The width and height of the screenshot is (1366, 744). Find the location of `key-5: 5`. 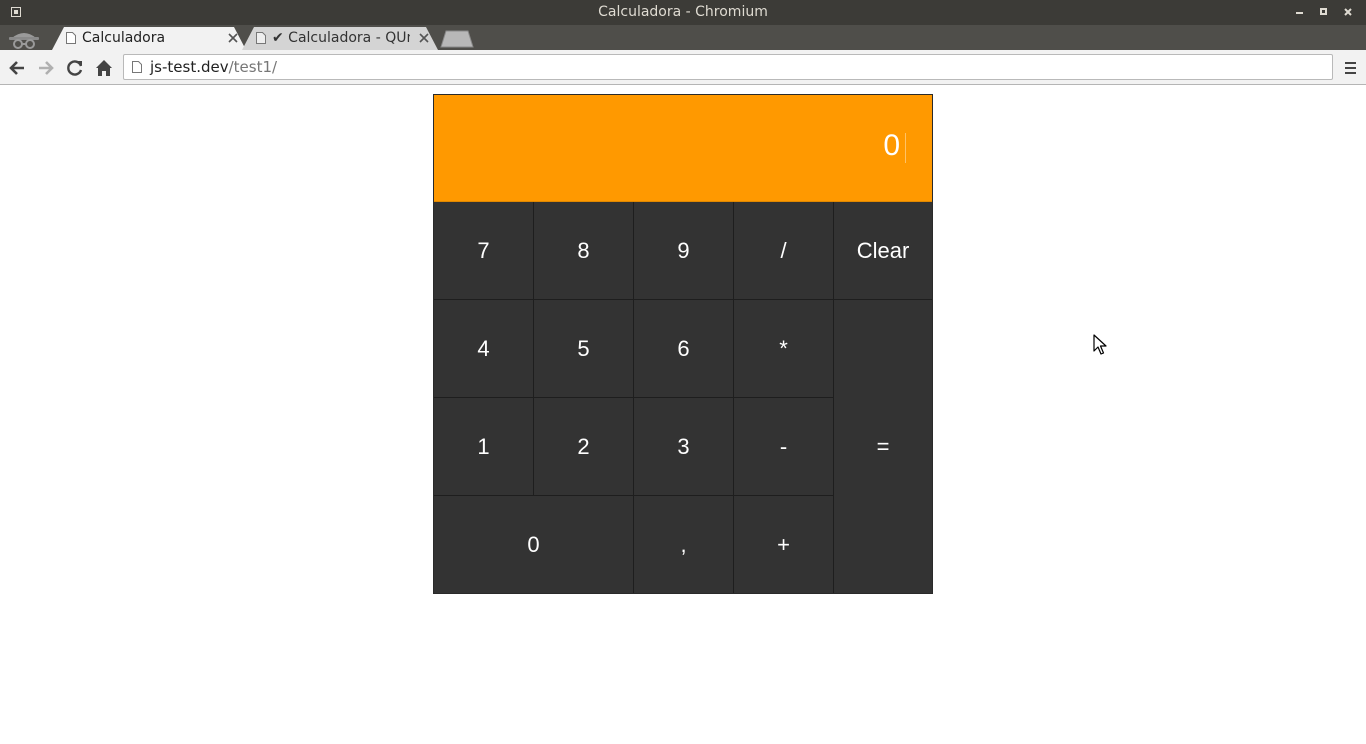

key-5: 5 is located at coordinates (584, 349).